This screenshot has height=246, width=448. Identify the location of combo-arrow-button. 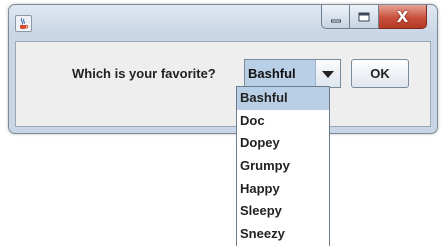
(328, 73).